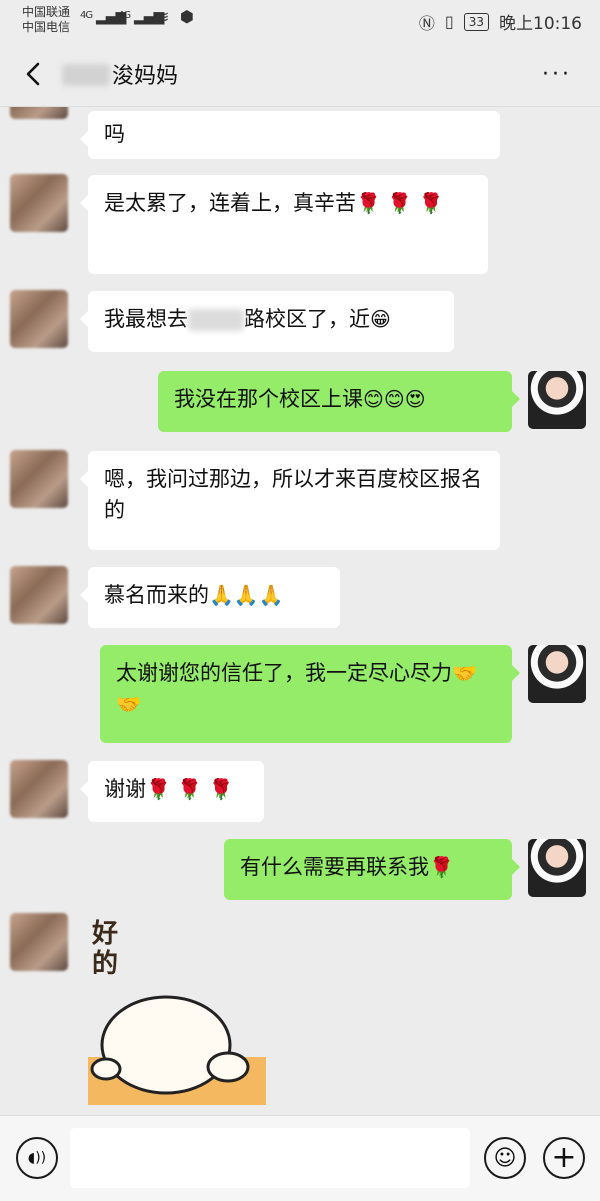 The height and width of the screenshot is (1201, 600). I want to click on smile-emoji: 😊😊😍, so click(394, 399).